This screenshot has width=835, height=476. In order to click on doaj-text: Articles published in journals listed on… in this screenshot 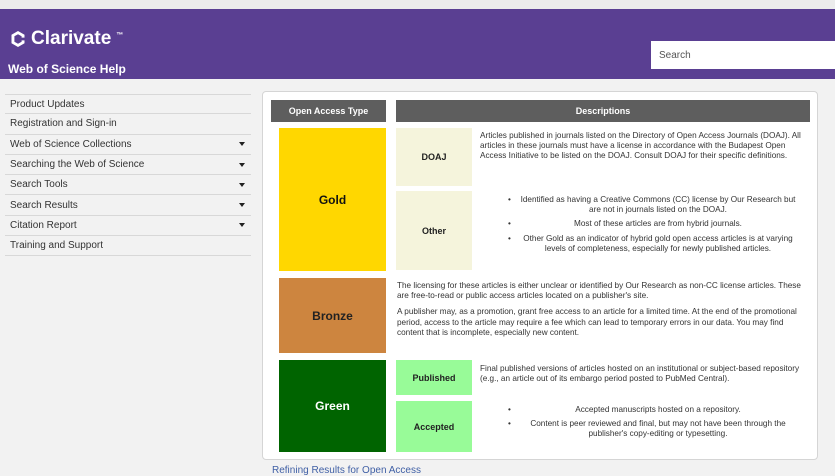, I will do `click(640, 146)`.